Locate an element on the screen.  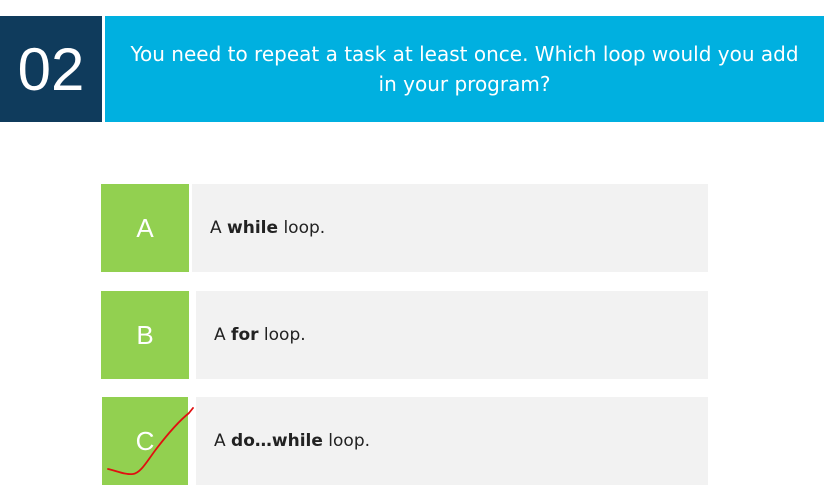
option-text: A for loop. is located at coordinates (452, 335).